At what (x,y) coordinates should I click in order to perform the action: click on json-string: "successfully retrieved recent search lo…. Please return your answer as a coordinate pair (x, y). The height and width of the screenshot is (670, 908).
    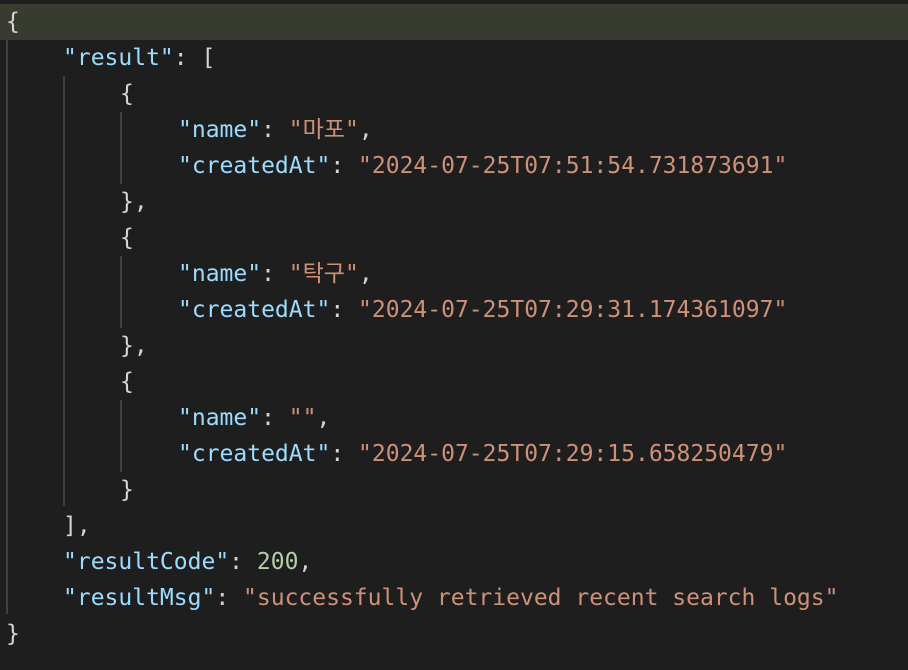
    Looking at the image, I should click on (541, 598).